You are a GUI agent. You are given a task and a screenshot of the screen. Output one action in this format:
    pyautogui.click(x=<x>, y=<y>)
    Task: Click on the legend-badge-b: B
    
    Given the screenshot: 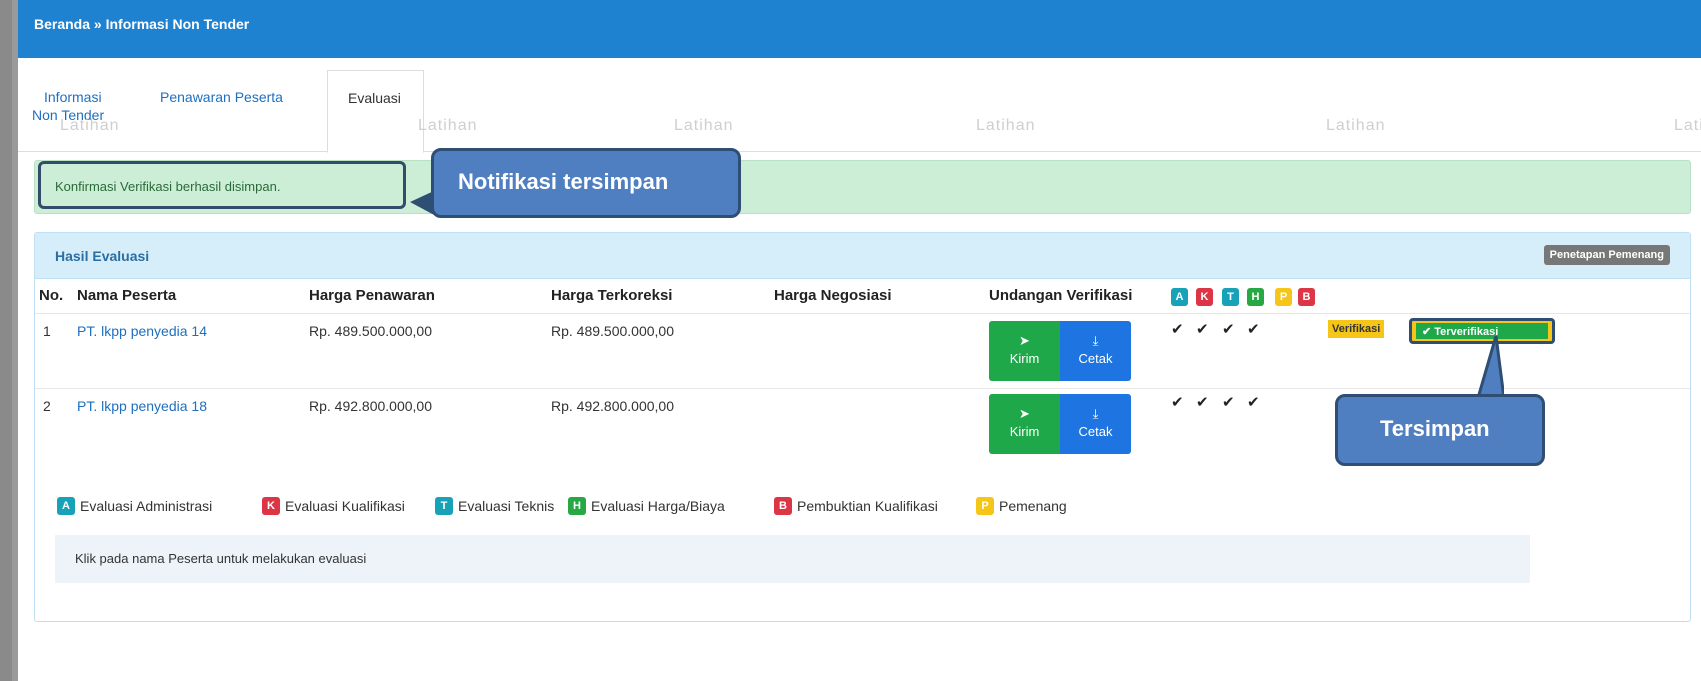 What is the action you would take?
    pyautogui.click(x=783, y=506)
    